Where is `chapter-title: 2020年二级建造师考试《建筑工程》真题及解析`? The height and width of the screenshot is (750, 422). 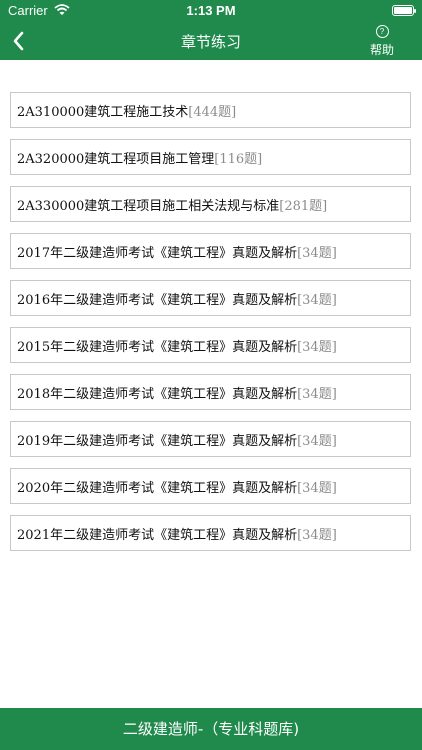
chapter-title: 2020年二级建造师考试《建筑工程》真题及解析 is located at coordinates (157, 488).